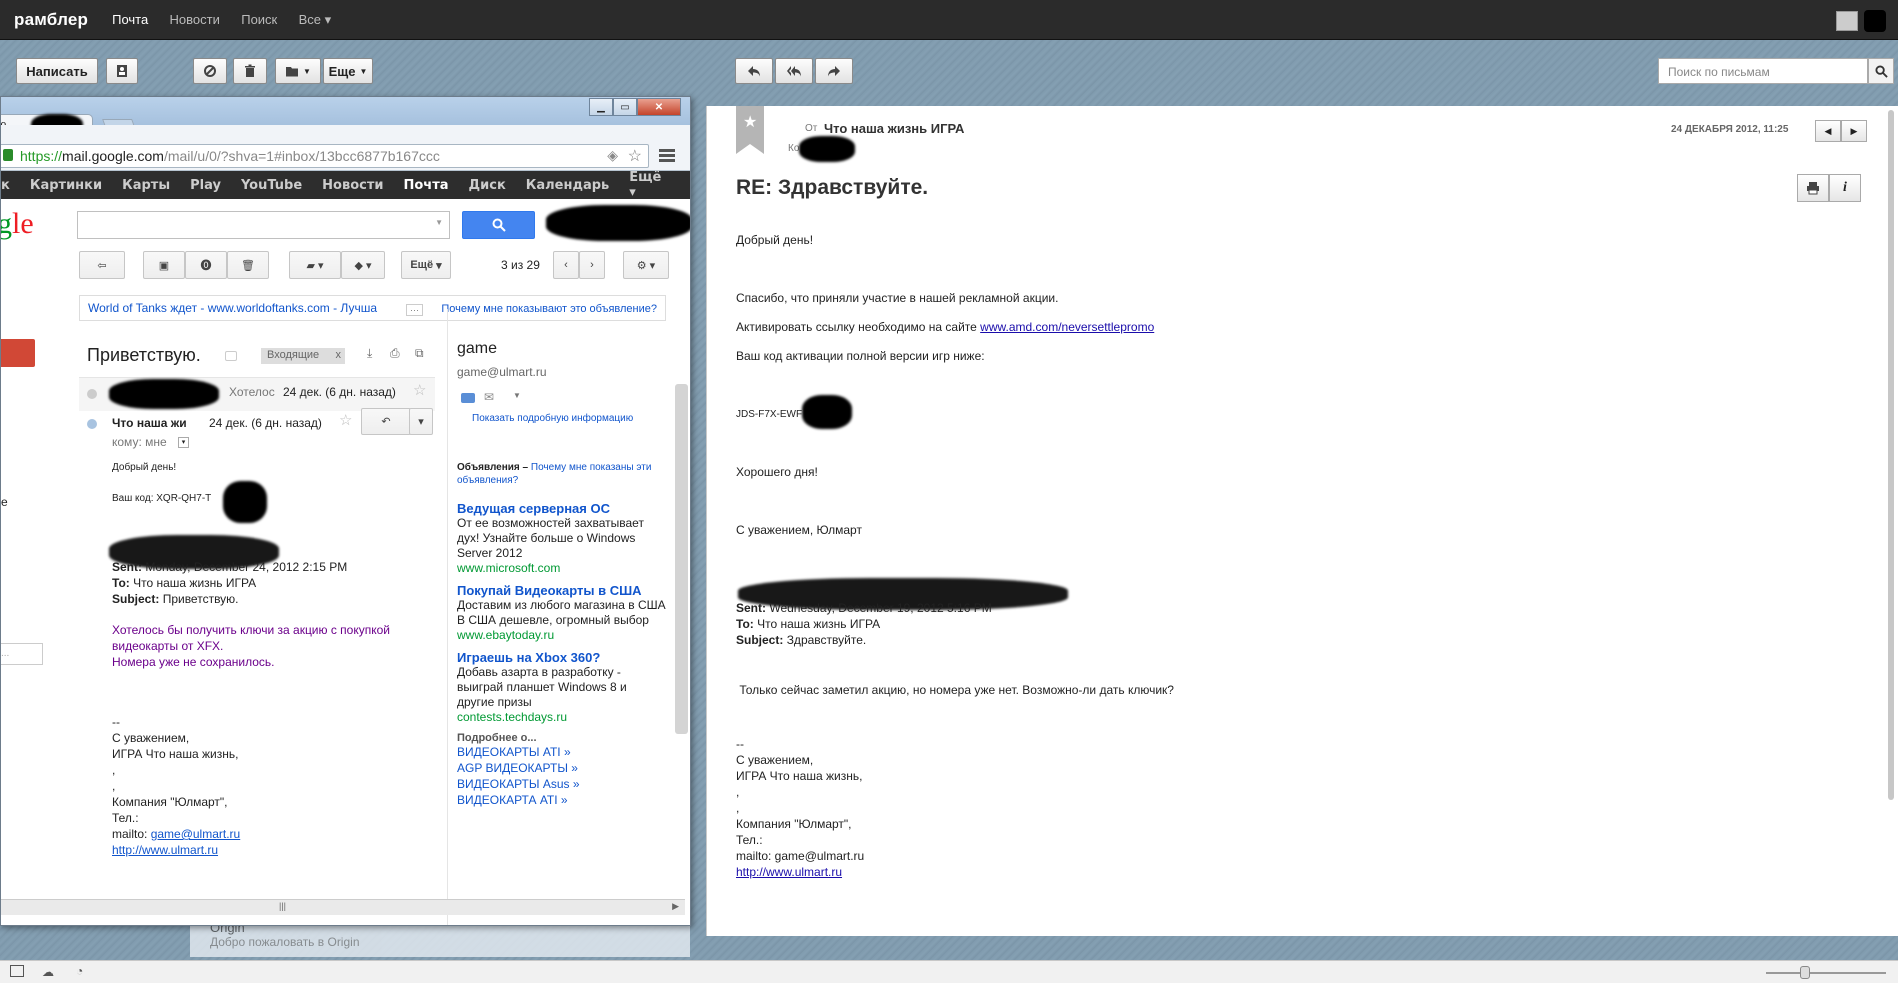 Image resolution: width=1898 pixels, height=983 pixels. I want to click on gbar-mail: Почта, so click(426, 185).